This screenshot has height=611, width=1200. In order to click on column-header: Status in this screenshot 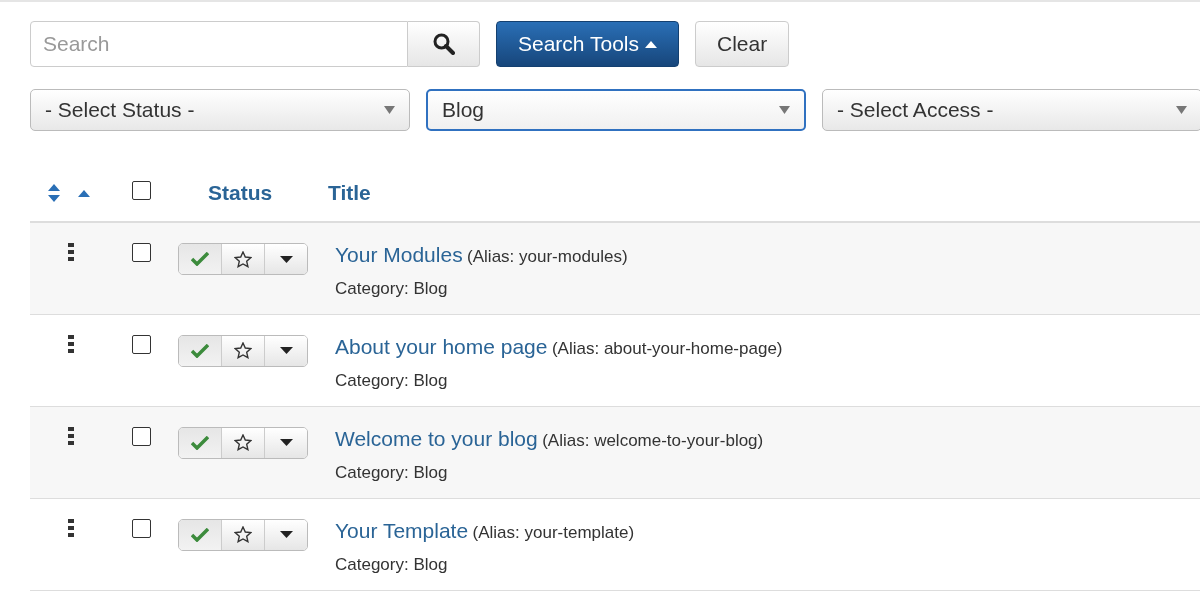, I will do `click(240, 192)`.